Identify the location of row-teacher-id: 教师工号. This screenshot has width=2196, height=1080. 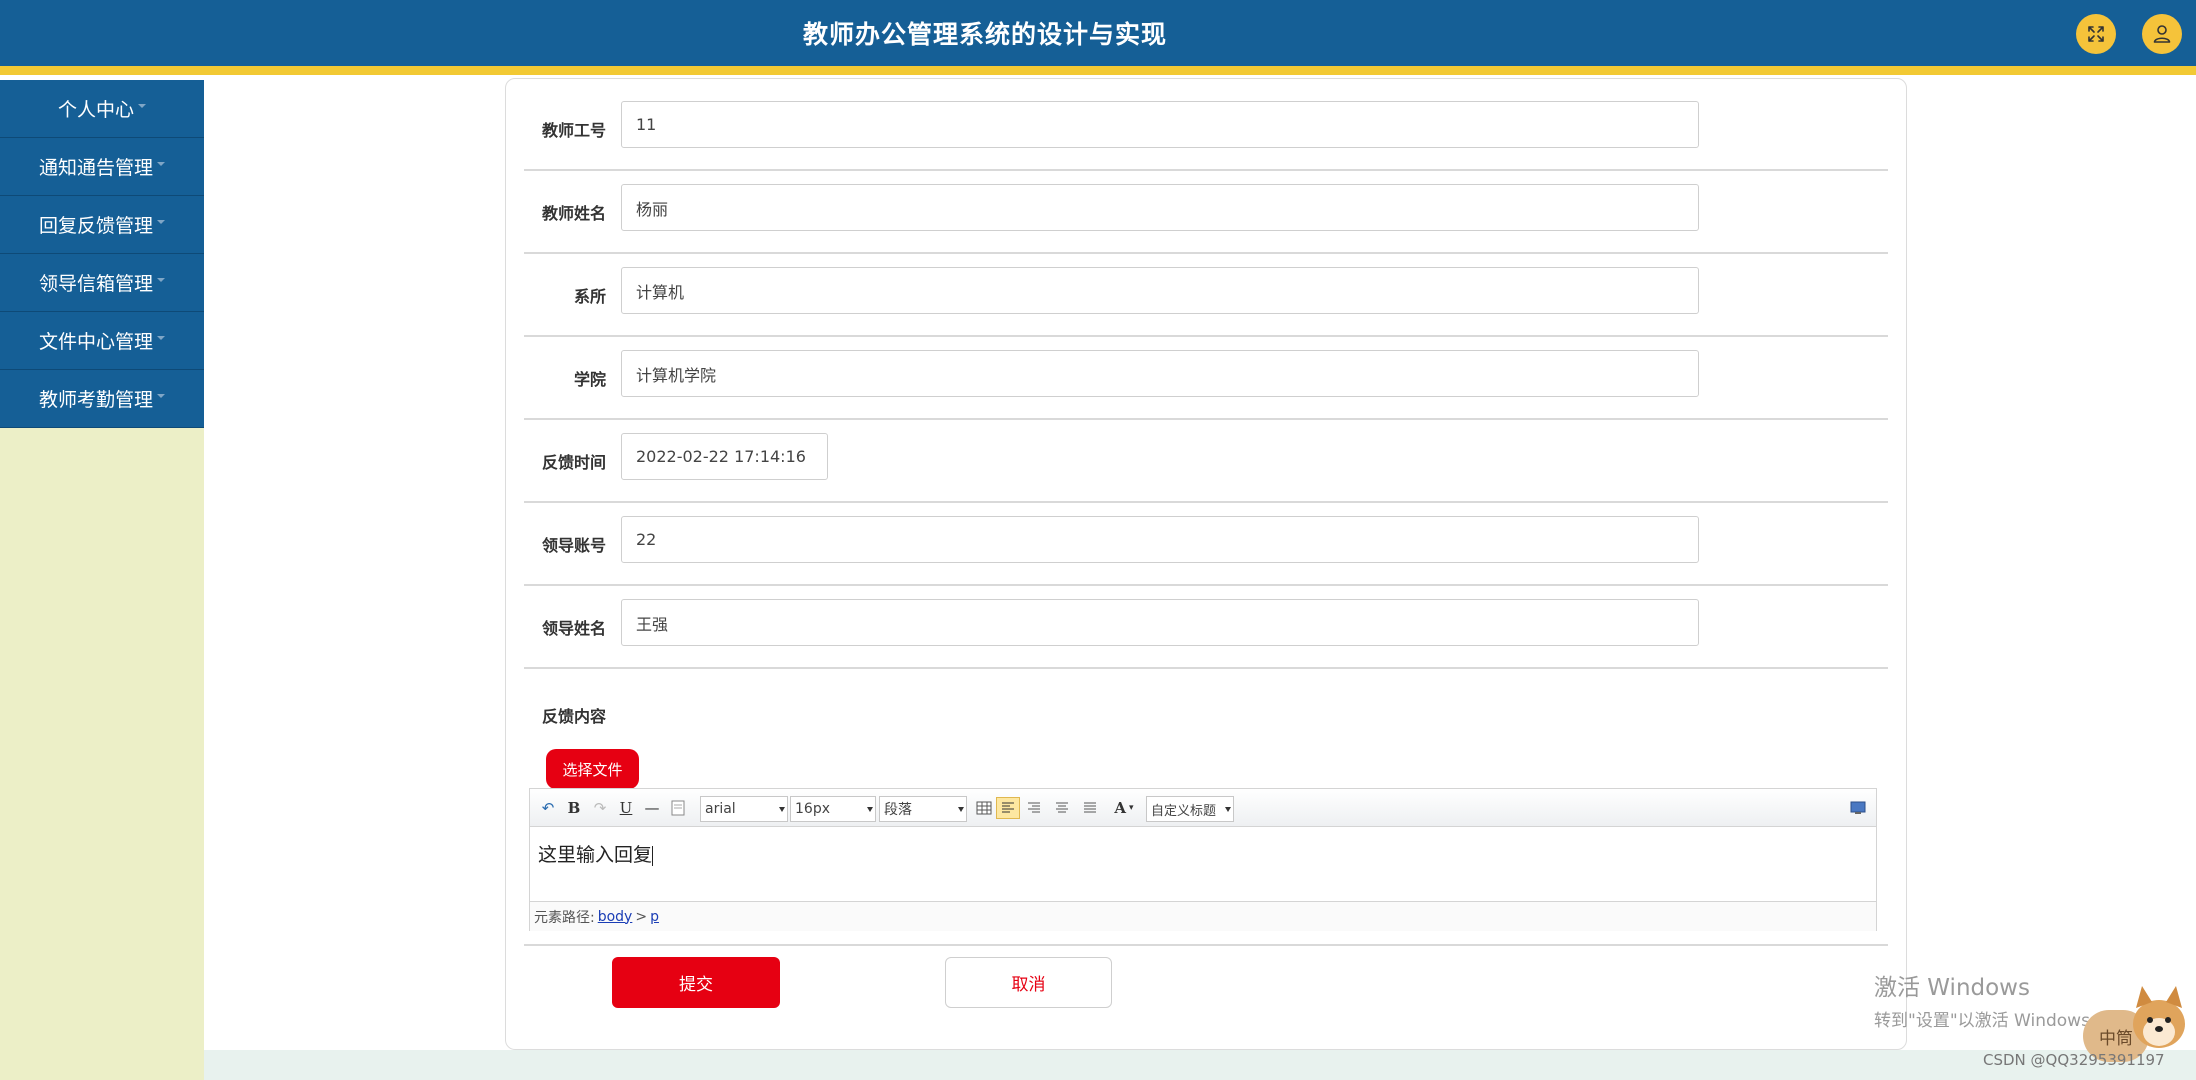
(1206, 129).